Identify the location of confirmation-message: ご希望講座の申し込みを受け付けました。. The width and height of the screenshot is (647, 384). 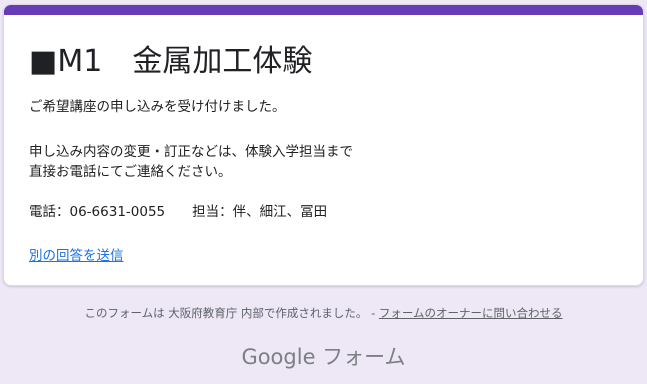
(157, 107).